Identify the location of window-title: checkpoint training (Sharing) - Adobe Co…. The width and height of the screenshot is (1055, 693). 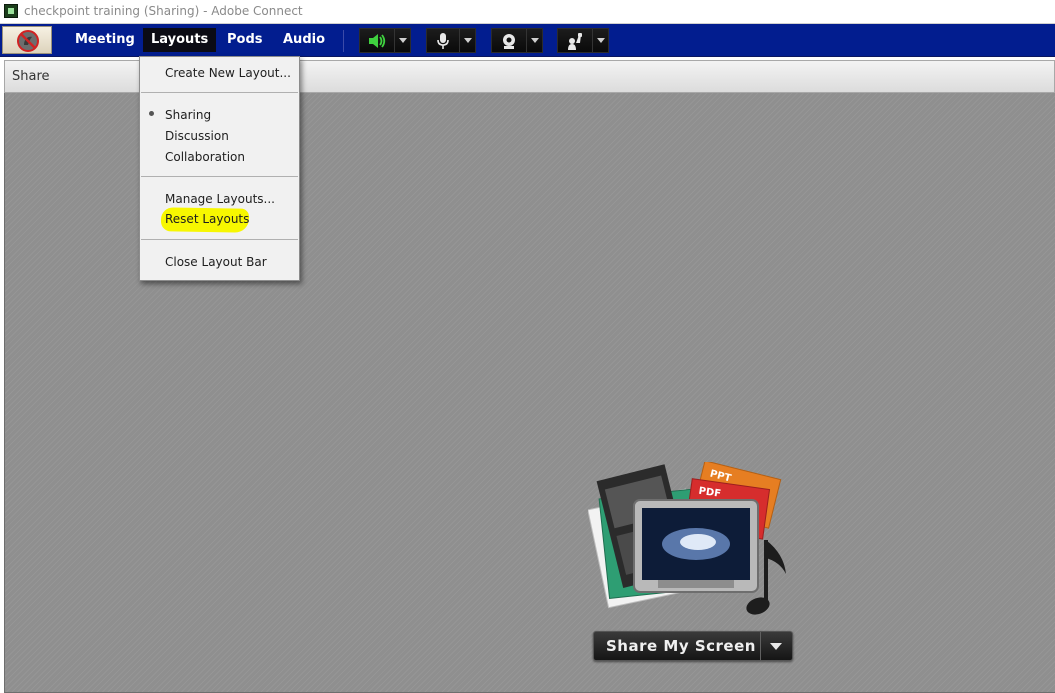
(163, 11).